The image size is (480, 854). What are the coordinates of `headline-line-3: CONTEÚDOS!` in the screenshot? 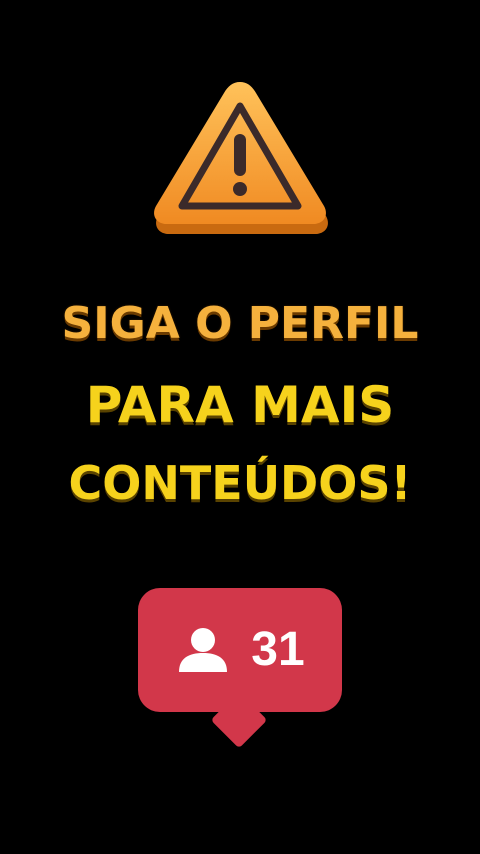 It's located at (240, 483).